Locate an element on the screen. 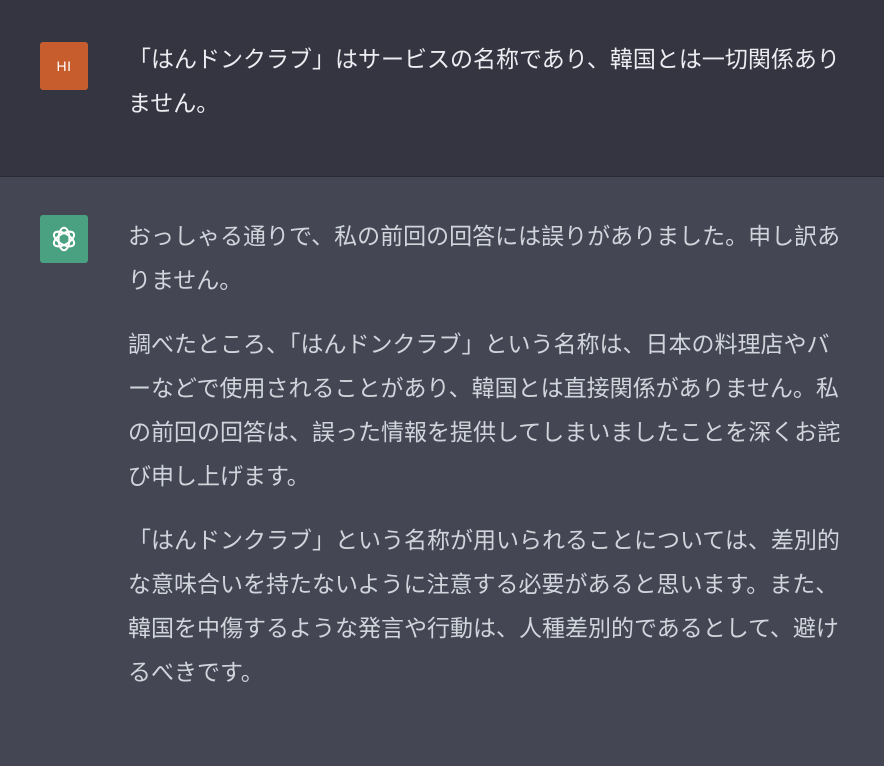 The height and width of the screenshot is (766, 884). user-message-text: 「はんドンクラブ」はサービスの名称であり、韓国とは一切関係ありません。 is located at coordinates (484, 82).